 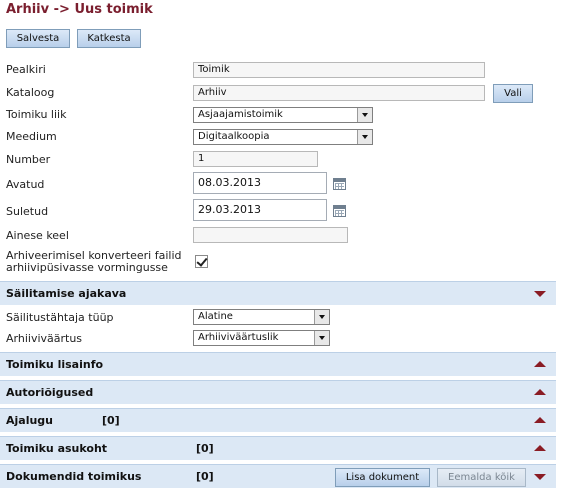 I want to click on add-document-button: Lisa dokument, so click(x=382, y=477).